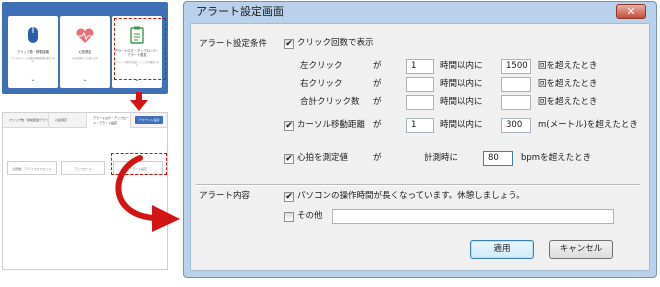 The width and height of the screenshot is (660, 287). What do you see at coordinates (498, 158) in the screenshot?
I see `heart-rate-input: 80` at bounding box center [498, 158].